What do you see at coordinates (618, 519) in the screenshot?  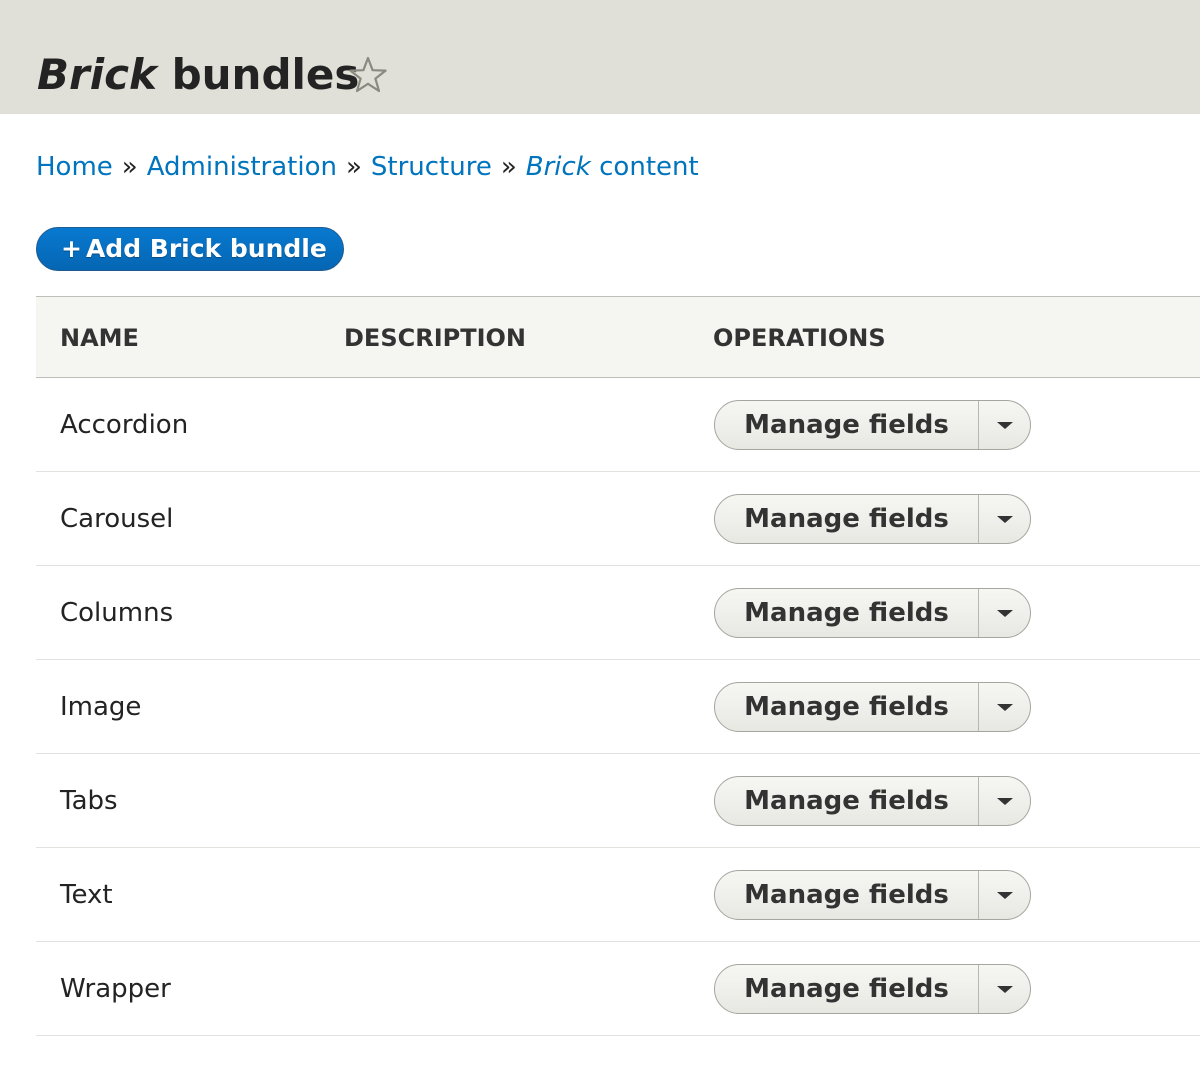 I see `table-row: Carousel Manage fields` at bounding box center [618, 519].